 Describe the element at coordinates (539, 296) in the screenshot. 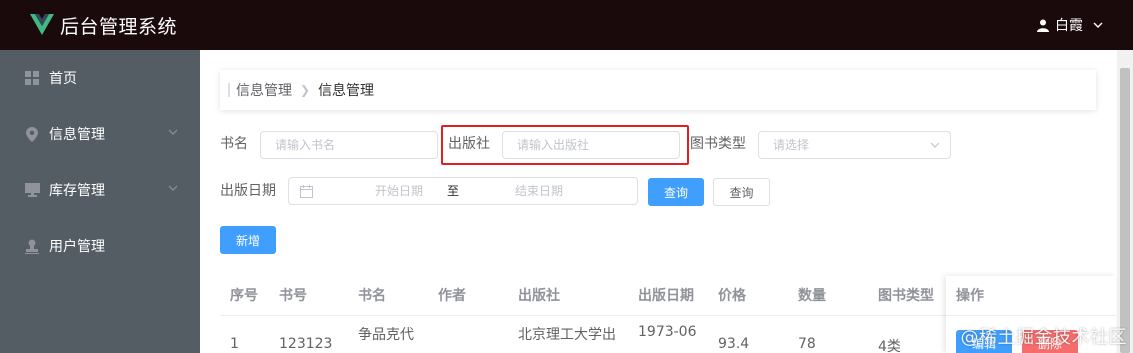

I see `column-header: 出版社` at that location.